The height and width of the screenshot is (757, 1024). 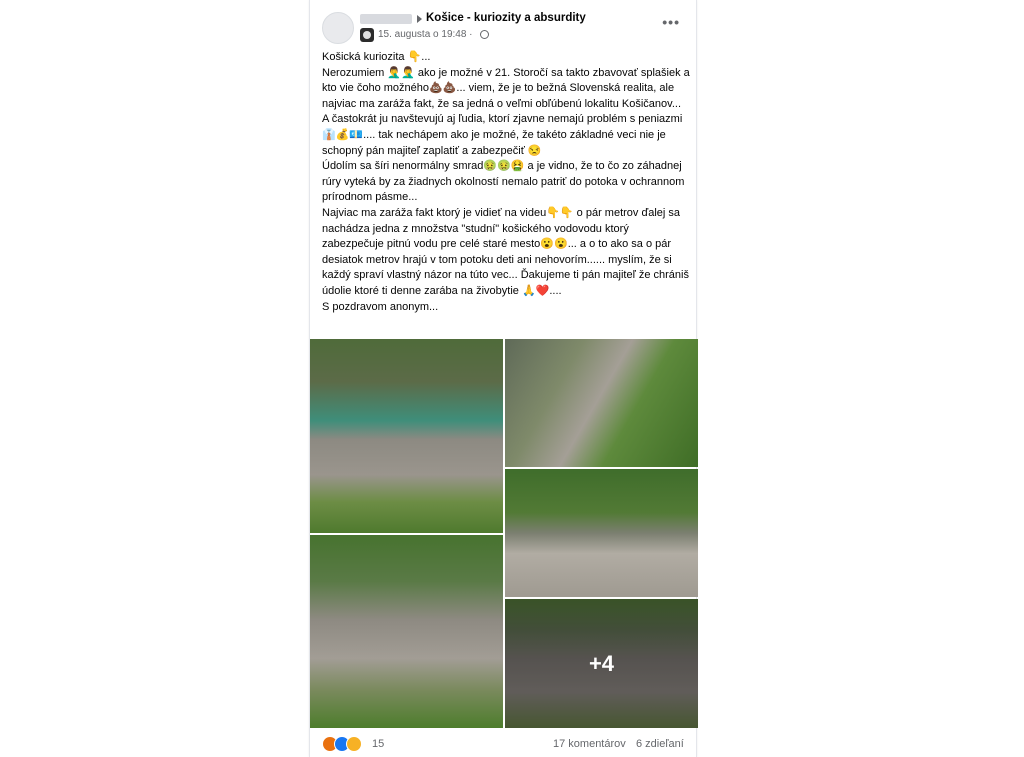 What do you see at coordinates (506, 18) in the screenshot?
I see `group-name-link: Košice - kuriozity a absurdity` at bounding box center [506, 18].